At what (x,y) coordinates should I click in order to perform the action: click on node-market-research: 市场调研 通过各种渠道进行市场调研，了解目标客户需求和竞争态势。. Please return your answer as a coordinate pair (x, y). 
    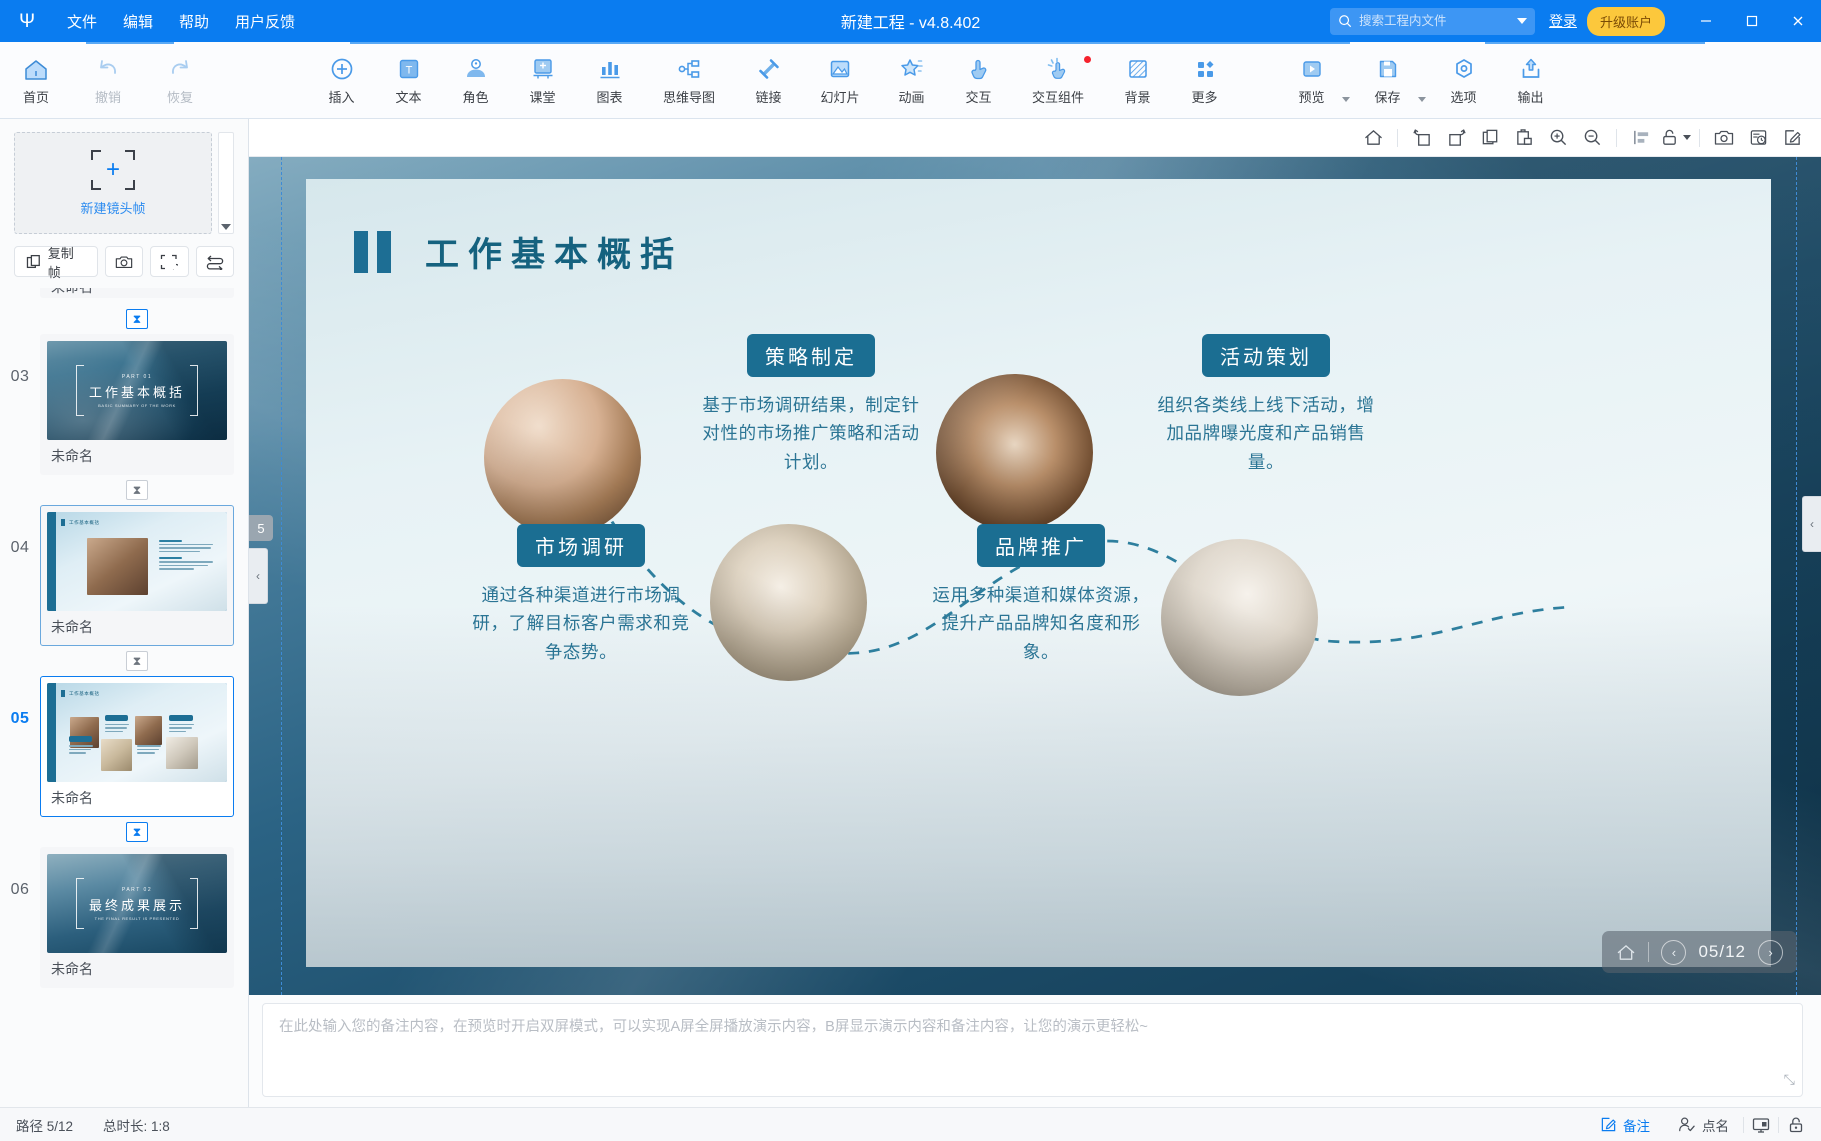
    Looking at the image, I should click on (581, 595).